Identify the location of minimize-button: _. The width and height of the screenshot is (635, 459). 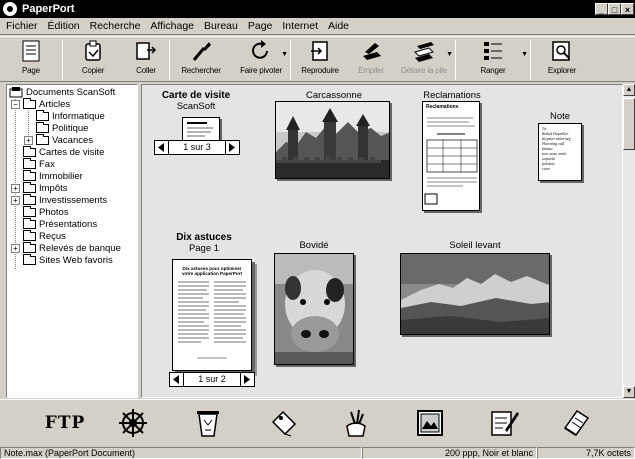
(601, 9).